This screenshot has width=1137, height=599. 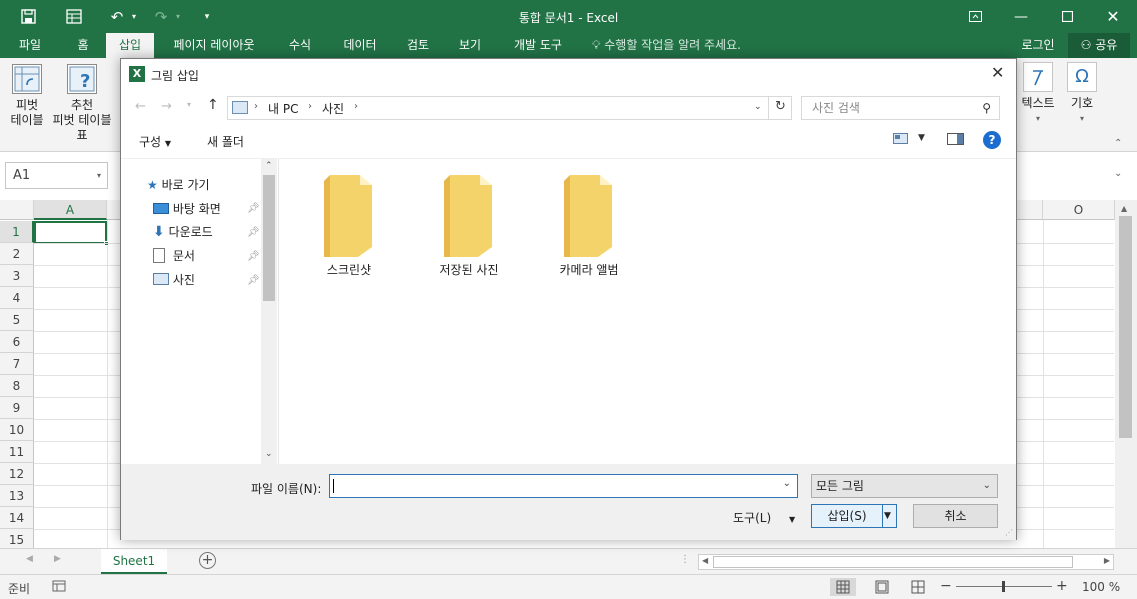 What do you see at coordinates (166, 106) in the screenshot?
I see `forward-arrow-icon: →` at bounding box center [166, 106].